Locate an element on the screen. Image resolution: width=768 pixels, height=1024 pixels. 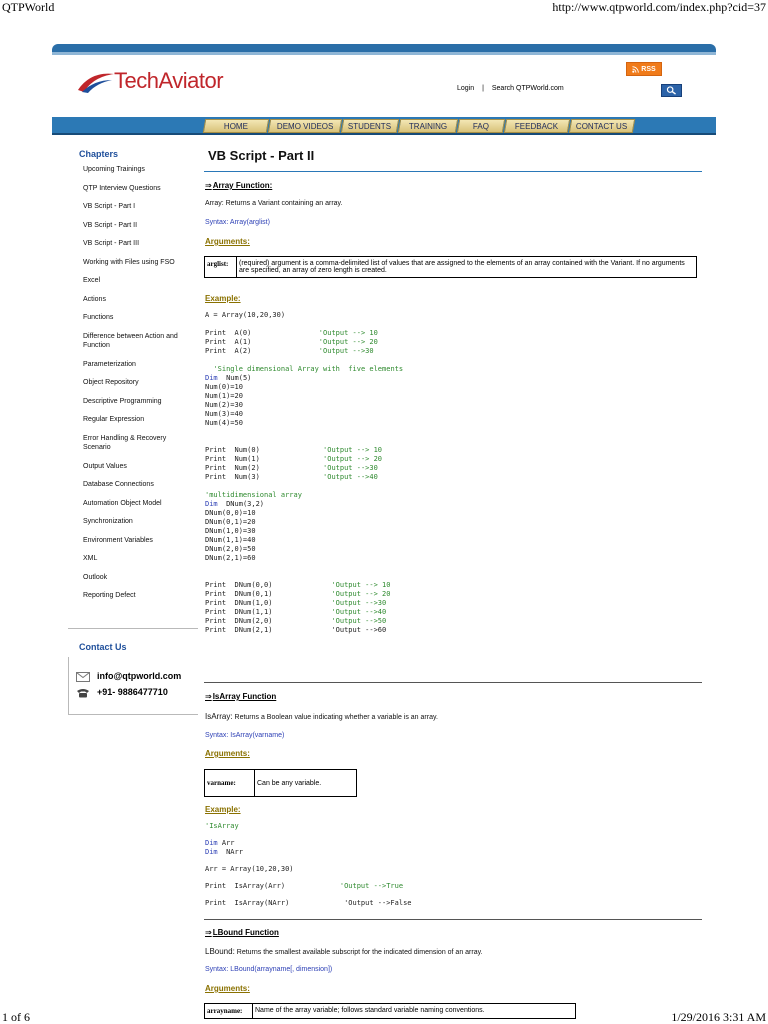
search-button is located at coordinates (671, 90).